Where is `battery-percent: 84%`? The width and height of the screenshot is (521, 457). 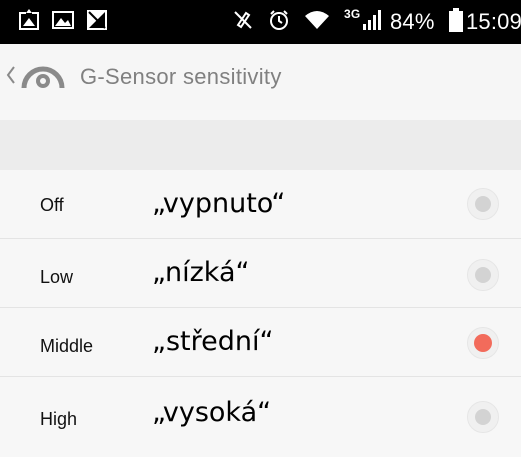
battery-percent: 84% is located at coordinates (412, 21).